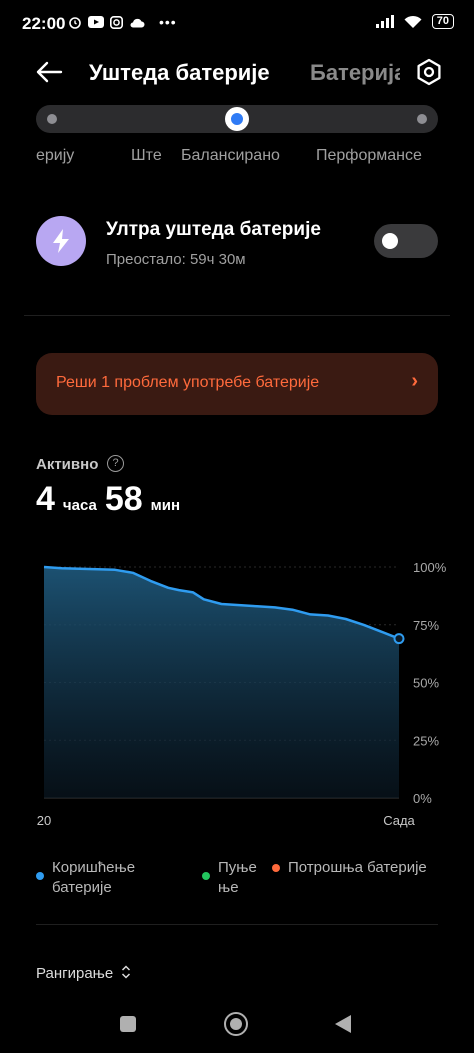 The width and height of the screenshot is (474, 1053). I want to click on alarm-icon, so click(75, 23).